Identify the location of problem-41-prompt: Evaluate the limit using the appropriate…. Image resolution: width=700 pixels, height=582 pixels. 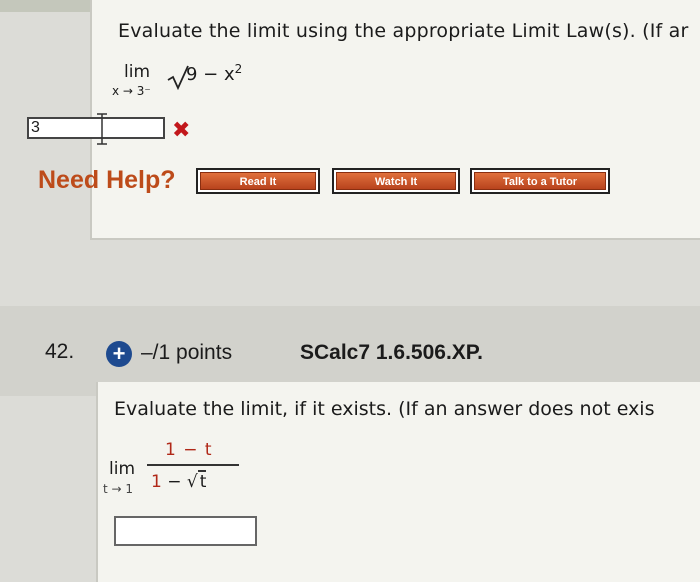
(403, 31).